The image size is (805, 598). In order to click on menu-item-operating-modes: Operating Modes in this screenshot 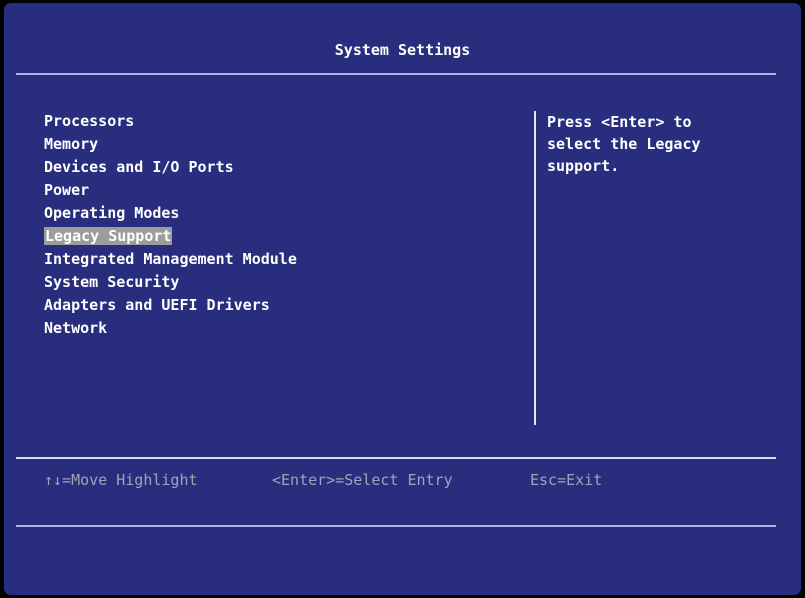, I will do `click(170, 213)`.